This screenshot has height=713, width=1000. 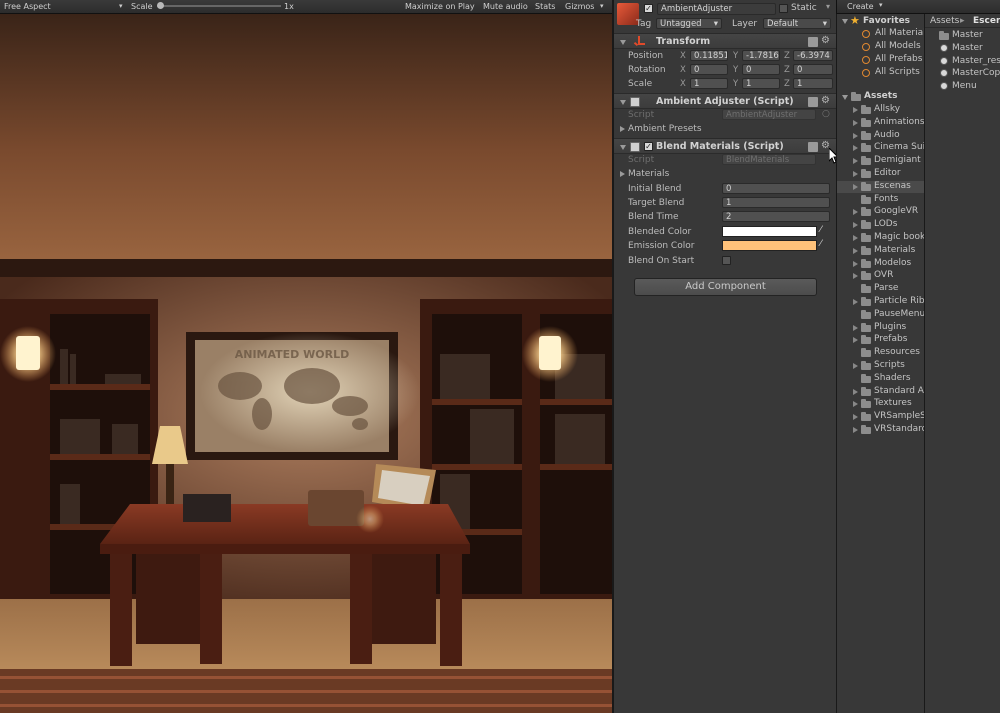 I want to click on tag-dropdown: Untagged ▾, so click(x=689, y=23).